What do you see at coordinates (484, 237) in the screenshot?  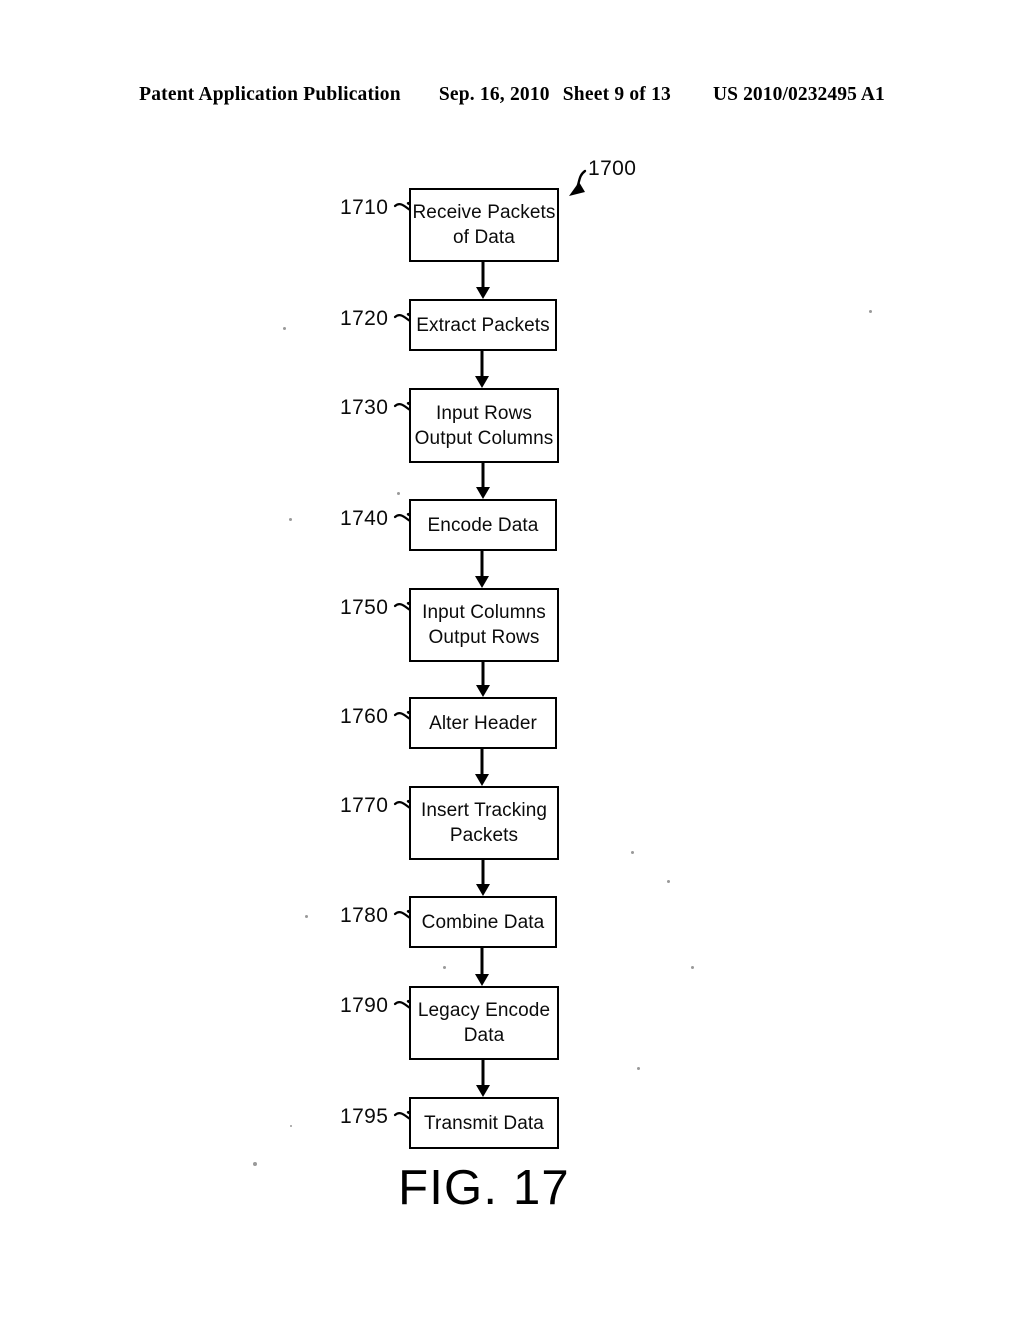 I see `node-label-line: of Data` at bounding box center [484, 237].